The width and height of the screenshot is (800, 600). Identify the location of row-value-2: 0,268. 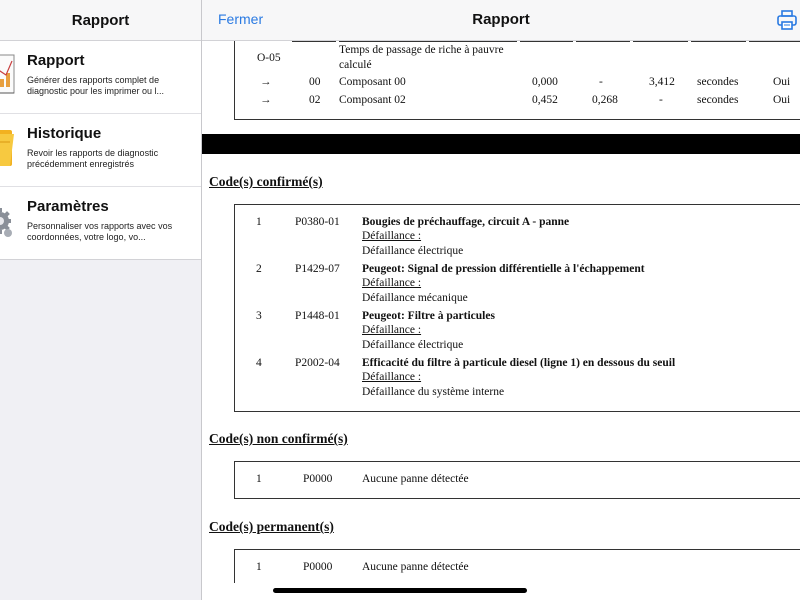
(605, 100).